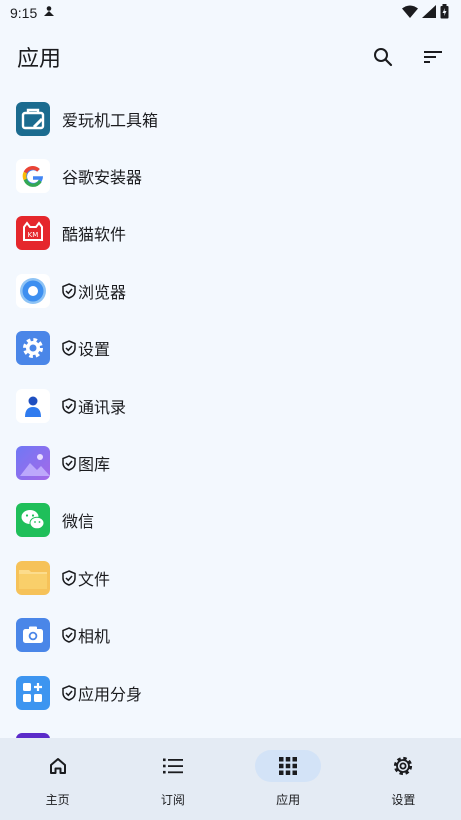 The height and width of the screenshot is (820, 461). I want to click on nav-item-settings: 设置, so click(403, 779).